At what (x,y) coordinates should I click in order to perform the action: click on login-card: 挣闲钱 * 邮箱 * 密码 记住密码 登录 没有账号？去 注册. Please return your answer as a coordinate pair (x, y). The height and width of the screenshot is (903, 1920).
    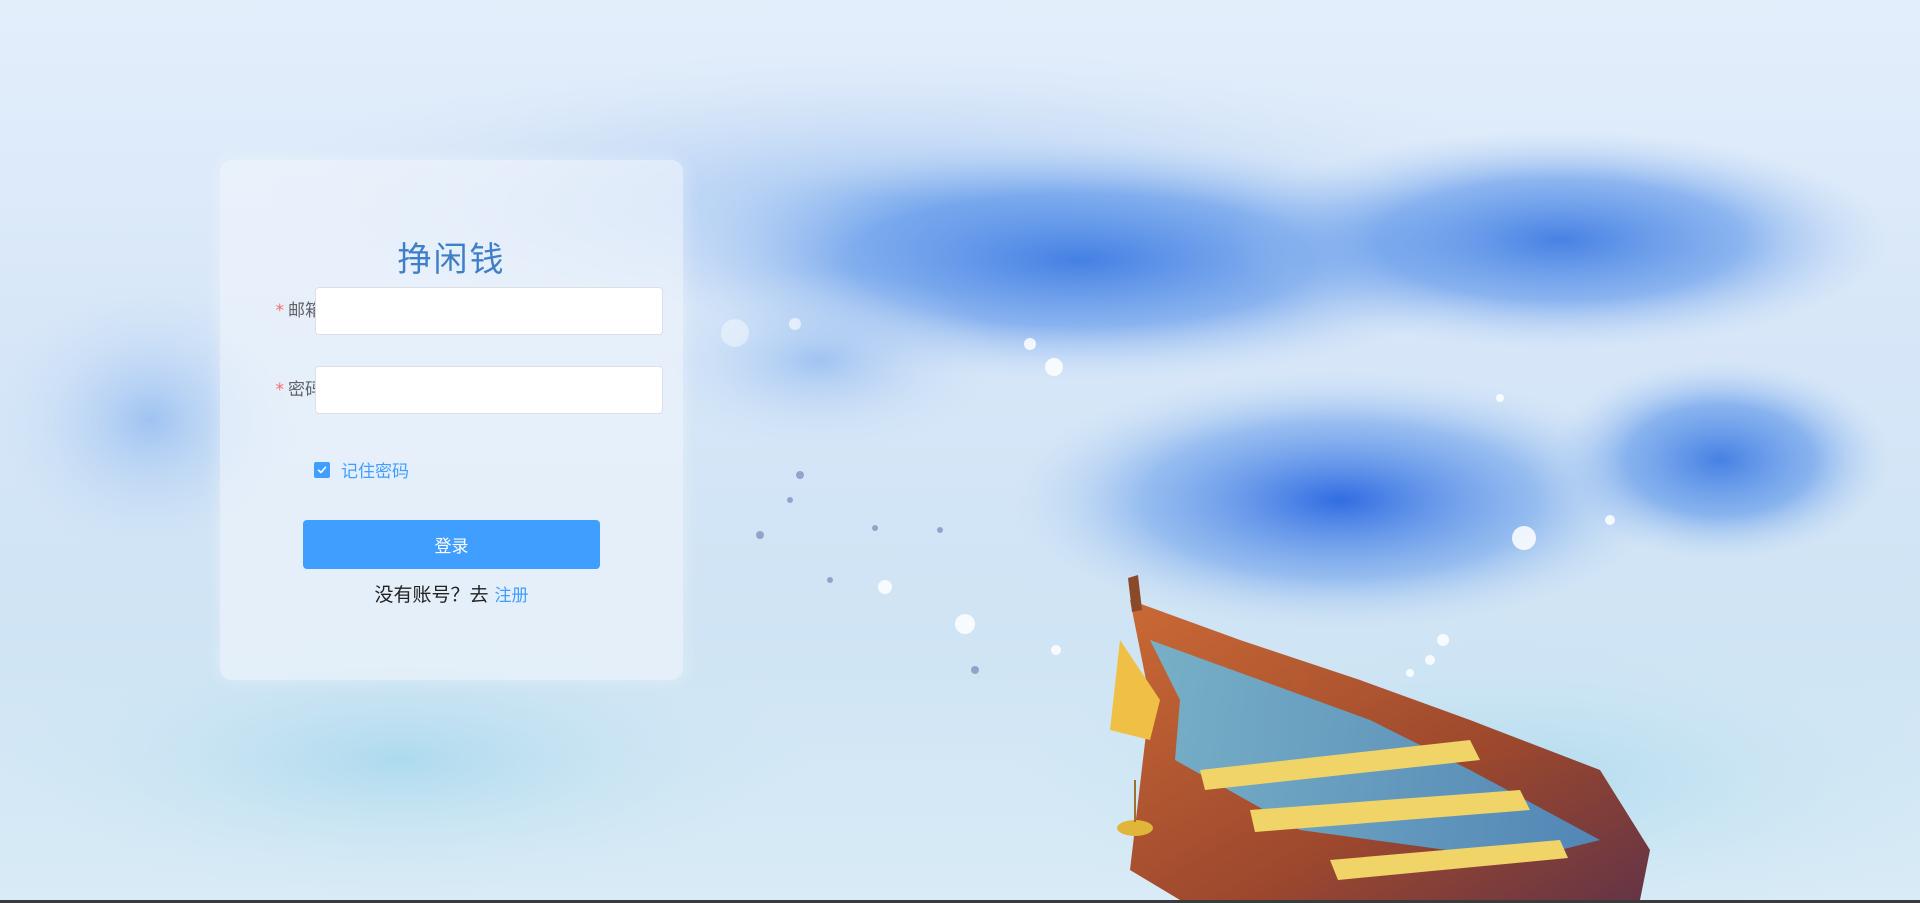
    Looking at the image, I should click on (451, 420).